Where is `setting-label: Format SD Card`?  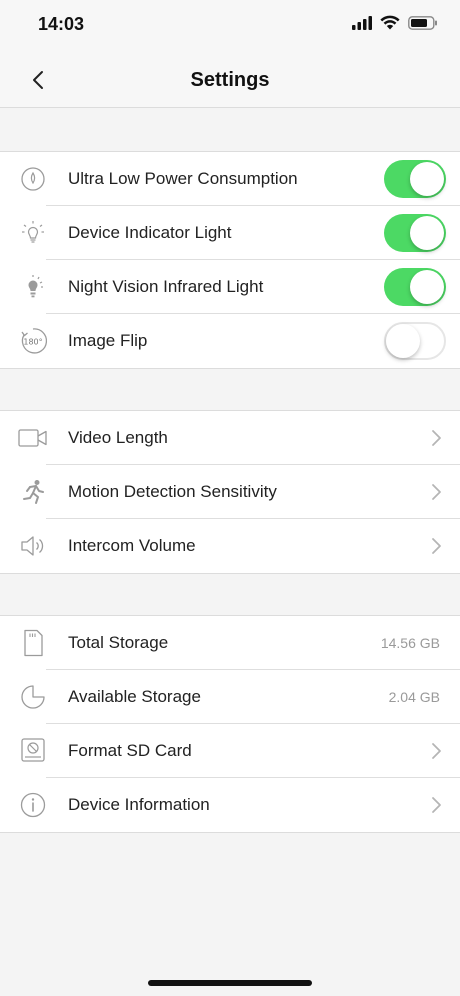
setting-label: Format SD Card is located at coordinates (130, 750).